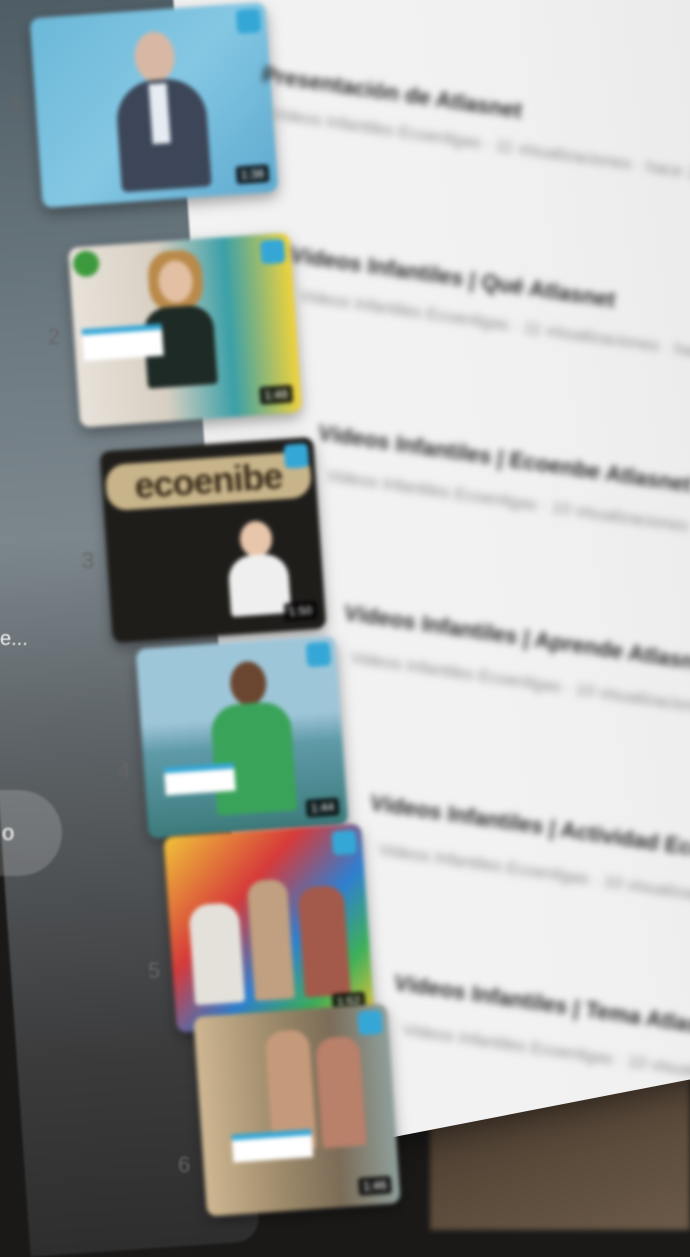 The width and height of the screenshot is (690, 1257). What do you see at coordinates (276, 394) in the screenshot?
I see `video-duration: 1:48` at bounding box center [276, 394].